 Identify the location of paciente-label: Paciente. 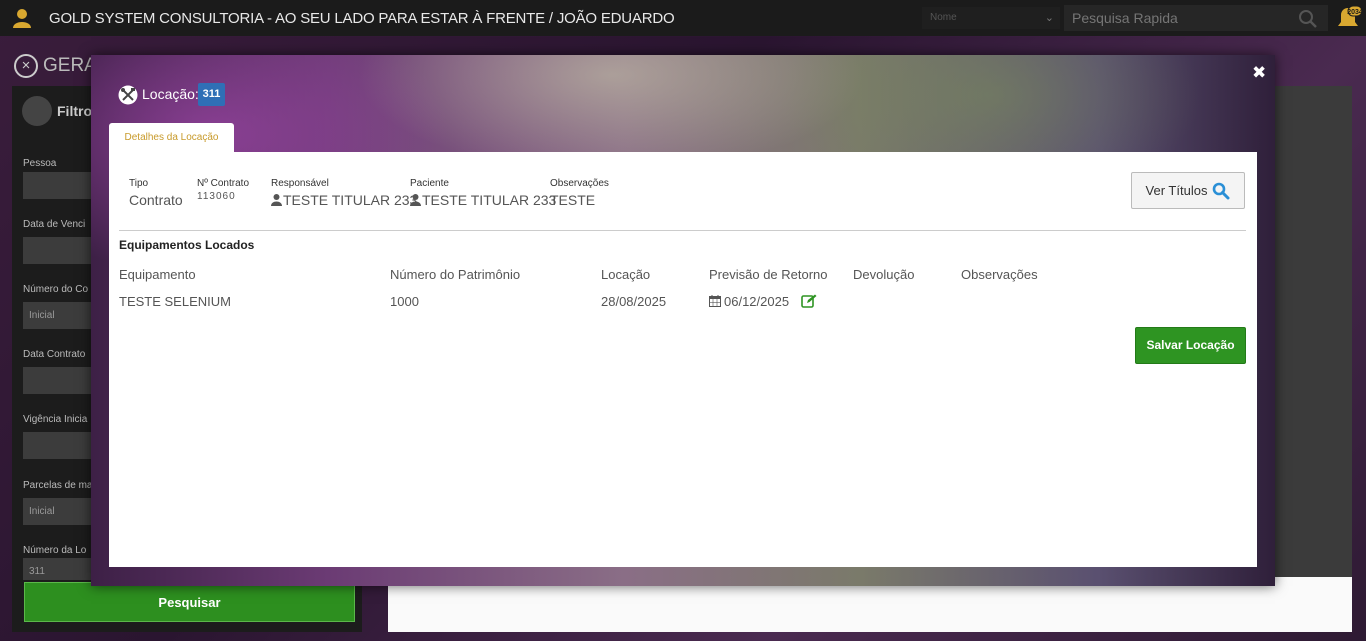
(429, 183).